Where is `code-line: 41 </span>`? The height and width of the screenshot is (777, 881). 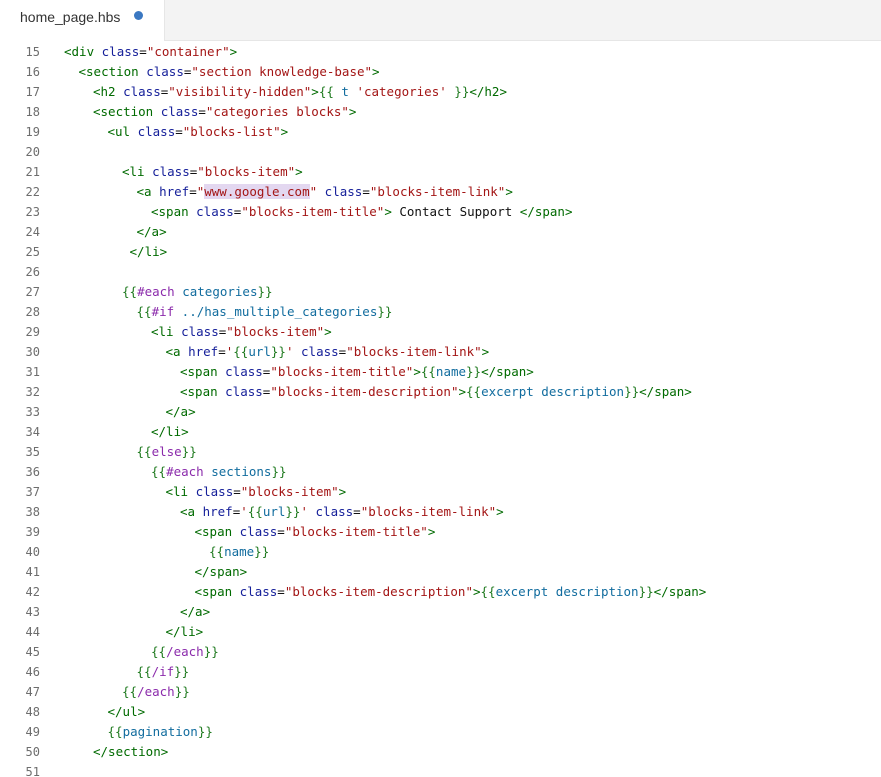
code-line: 41 </span> is located at coordinates (440, 572).